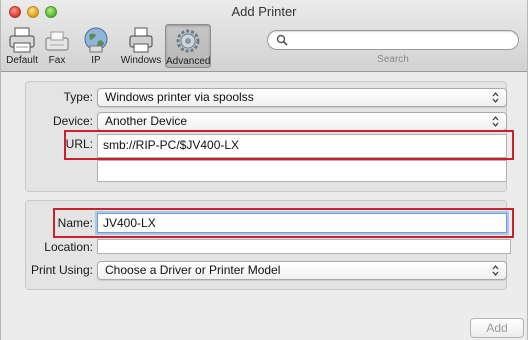 This screenshot has width=528, height=340. What do you see at coordinates (61, 270) in the screenshot?
I see `print-using-label: Print Using:` at bounding box center [61, 270].